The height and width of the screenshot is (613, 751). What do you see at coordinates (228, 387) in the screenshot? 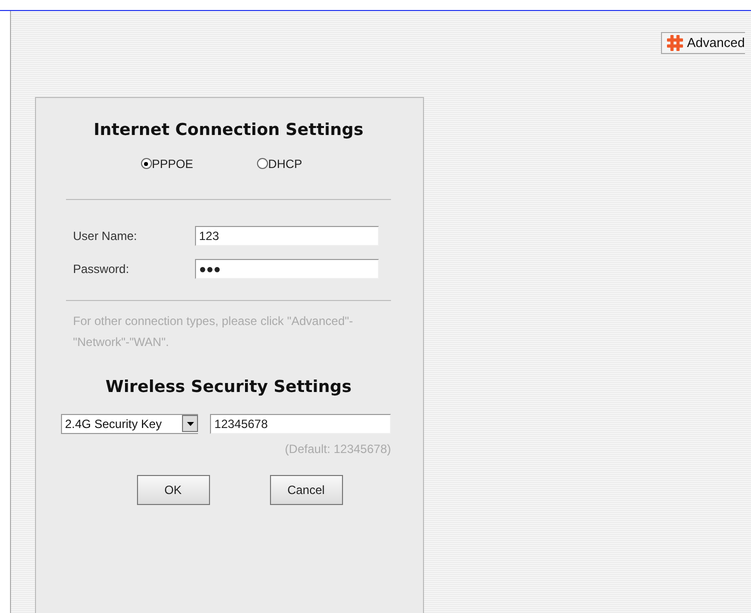
I see `section-title: Wireless Security Settings` at bounding box center [228, 387].